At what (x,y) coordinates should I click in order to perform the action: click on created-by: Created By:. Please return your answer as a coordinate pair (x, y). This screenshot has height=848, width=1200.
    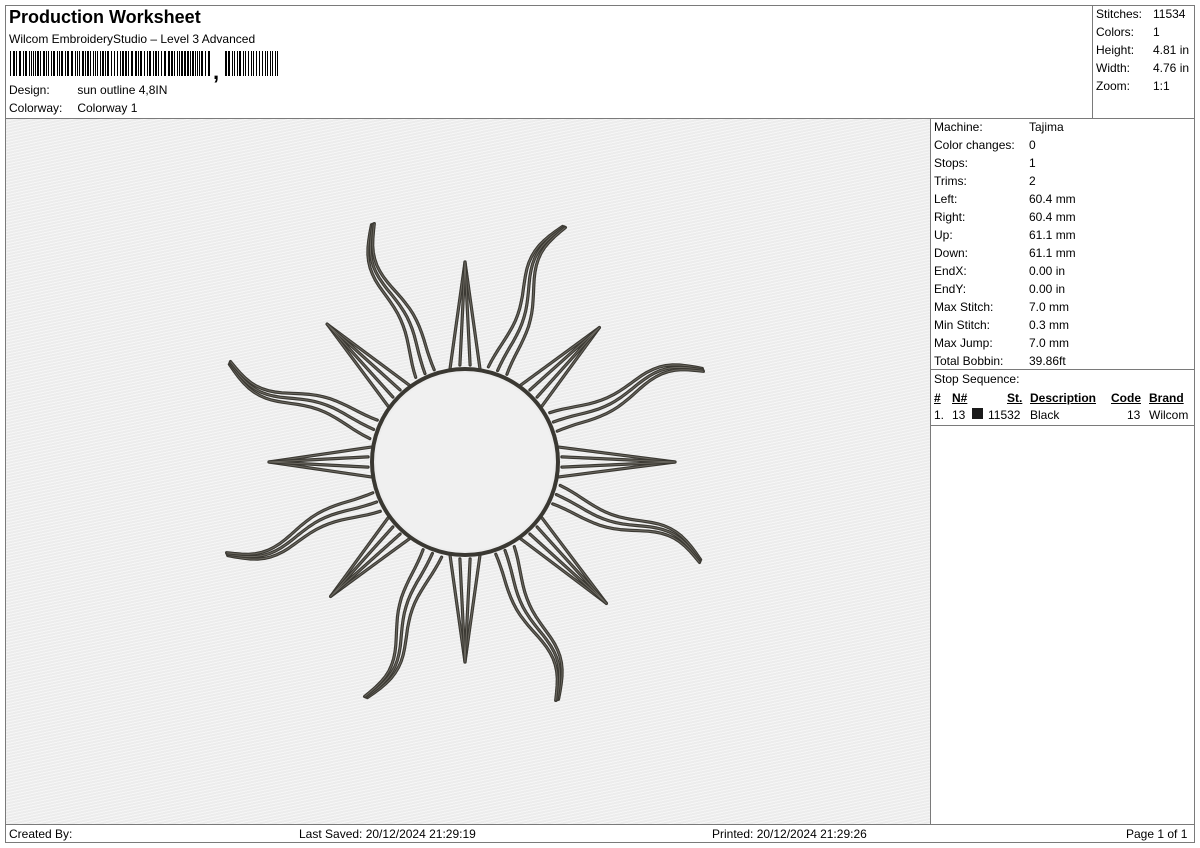
    Looking at the image, I should click on (41, 834).